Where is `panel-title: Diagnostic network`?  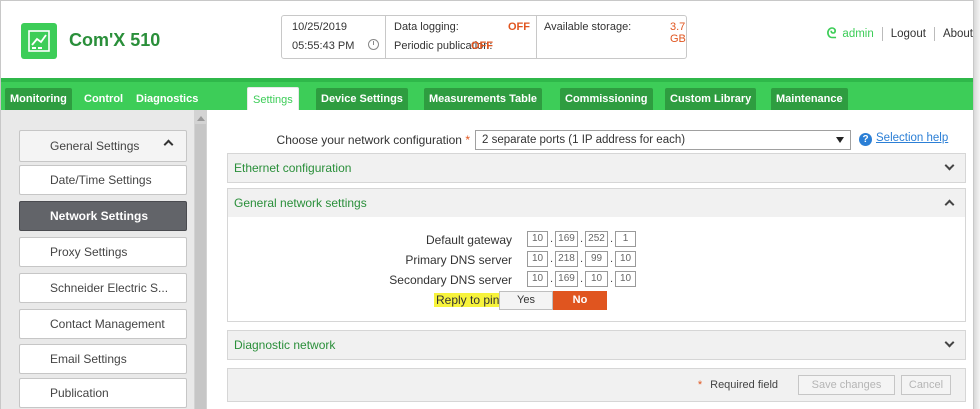
panel-title: Diagnostic network is located at coordinates (285, 345).